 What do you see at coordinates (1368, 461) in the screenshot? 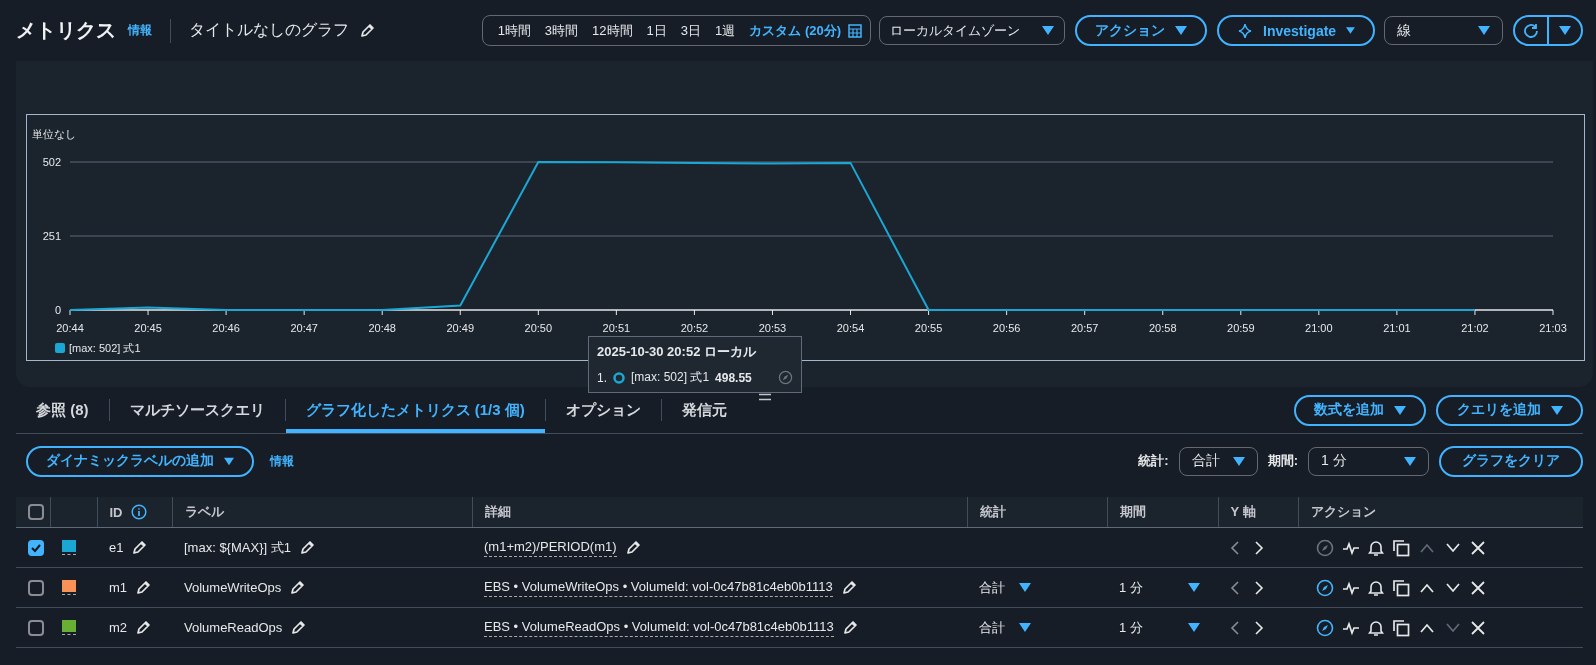
I see `period-dropdown: 1 分` at bounding box center [1368, 461].